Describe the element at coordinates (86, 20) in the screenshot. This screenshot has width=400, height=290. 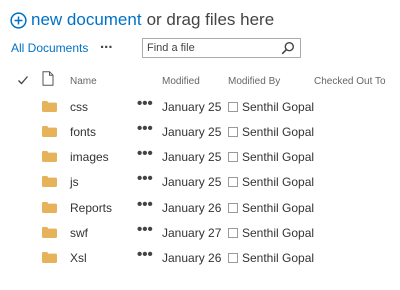
I see `new-document-link: new document` at that location.